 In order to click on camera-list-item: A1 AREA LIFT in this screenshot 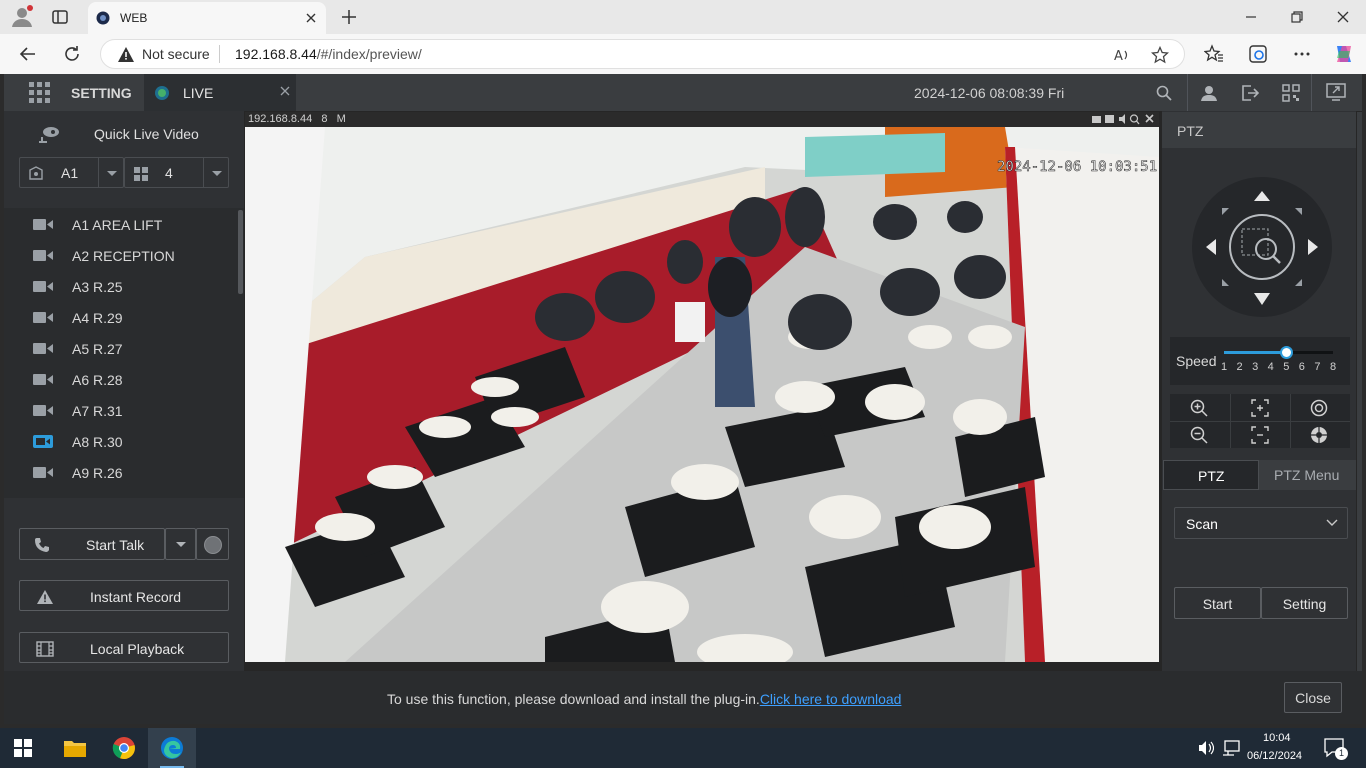, I will do `click(119, 224)`.